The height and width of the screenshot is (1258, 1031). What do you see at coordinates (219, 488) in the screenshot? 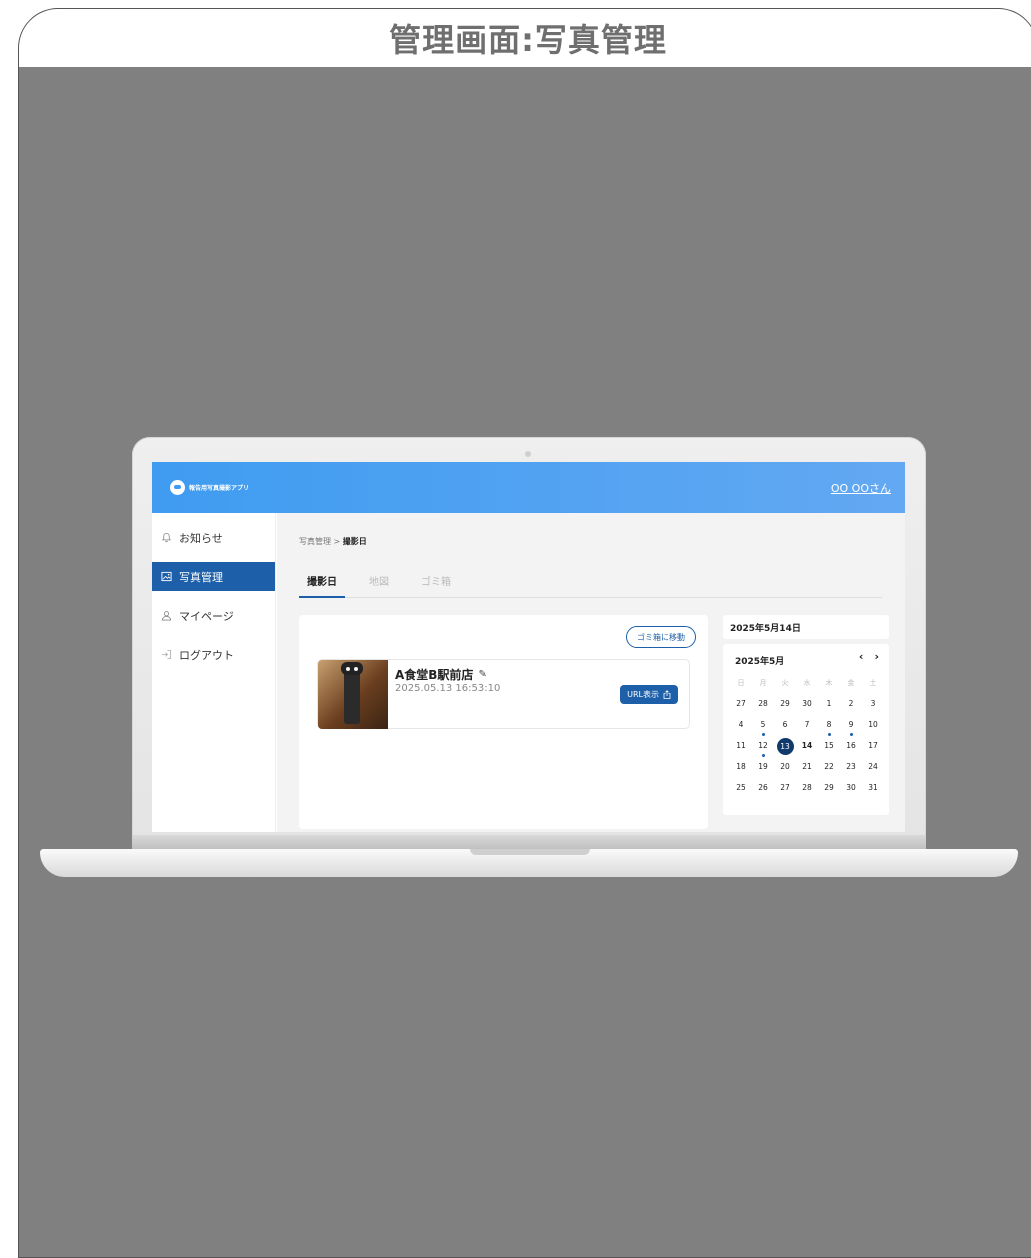
I see `app-name: 報告用写真撮影アプリ` at bounding box center [219, 488].